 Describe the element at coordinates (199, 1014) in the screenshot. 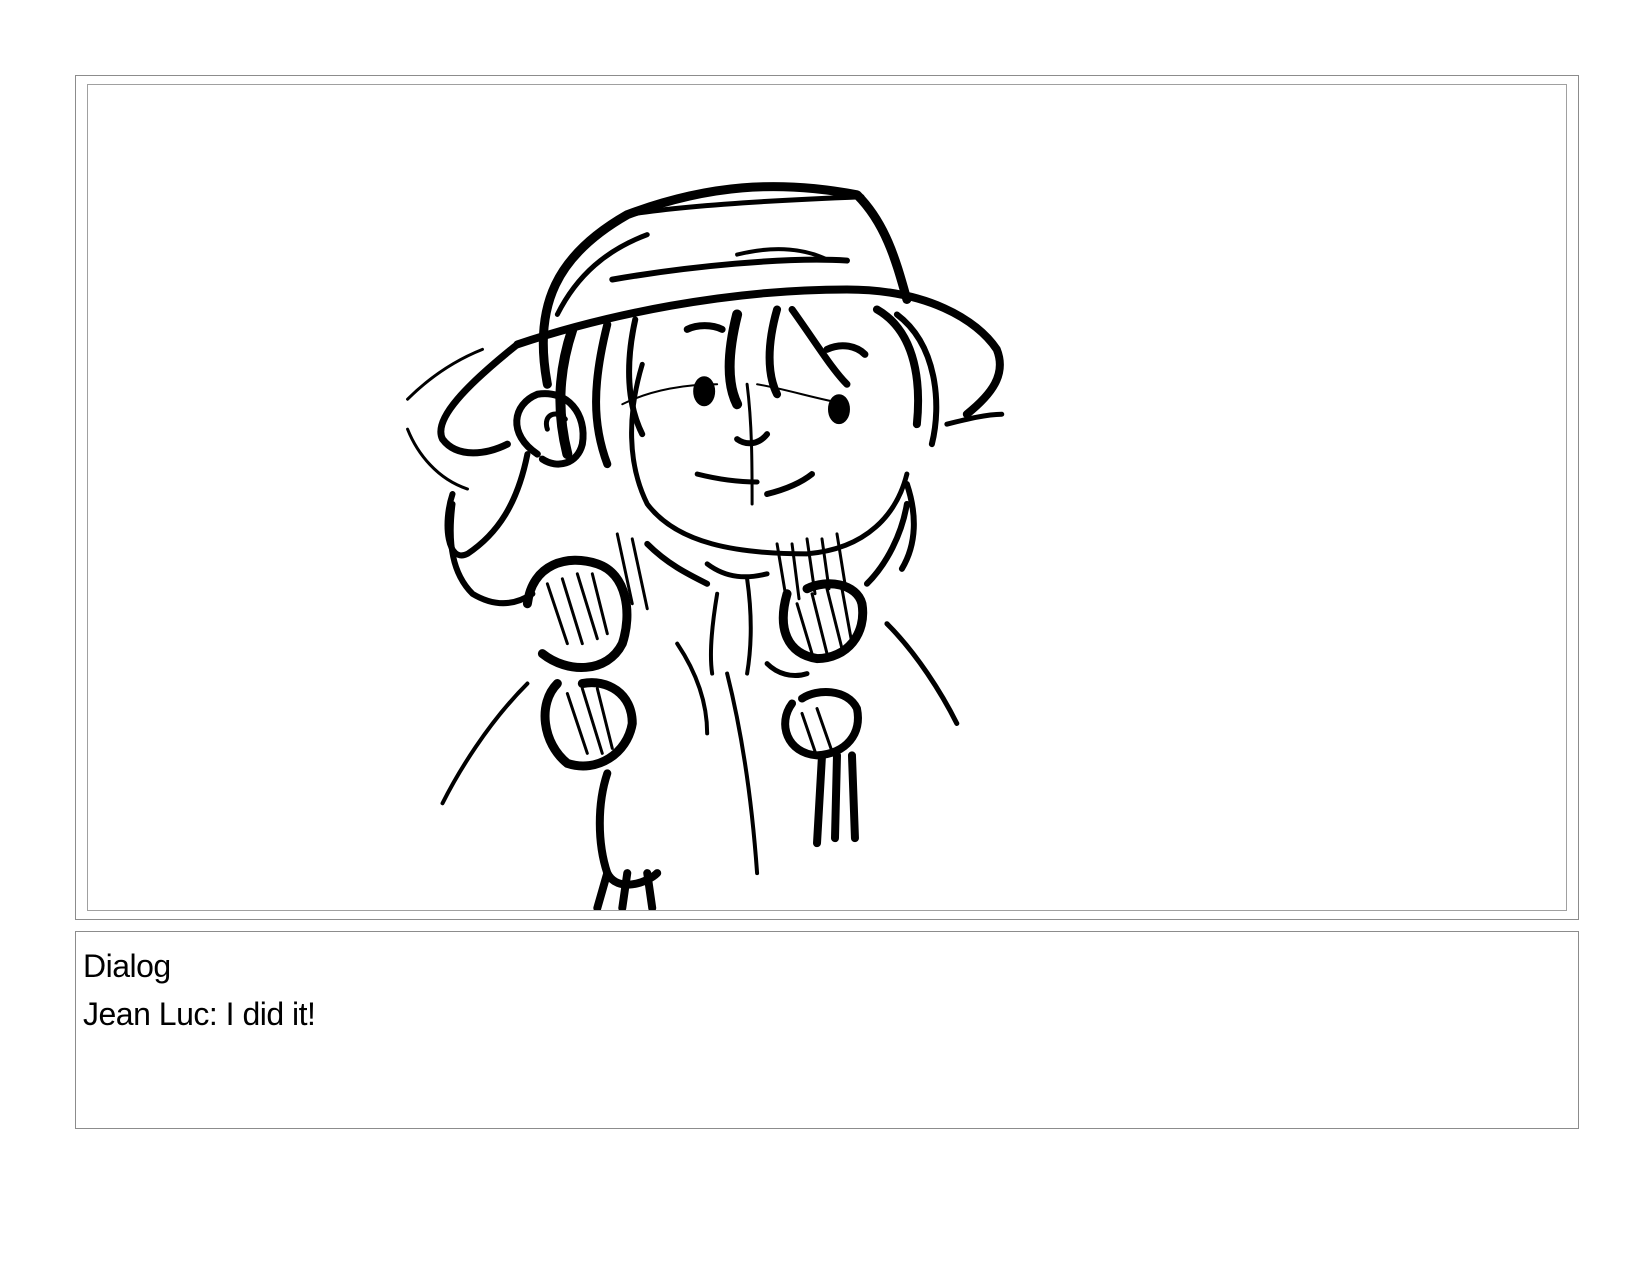

I see `dialog-line: Jean Luc: I did it!` at that location.